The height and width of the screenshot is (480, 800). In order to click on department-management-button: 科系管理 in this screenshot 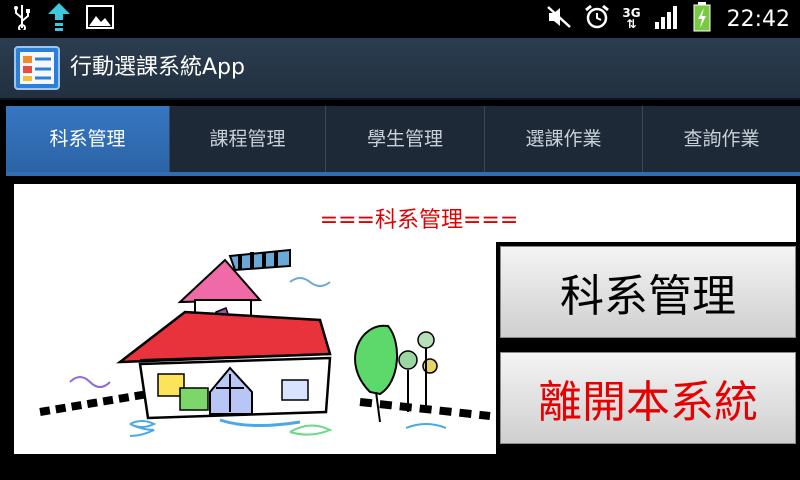, I will do `click(648, 292)`.